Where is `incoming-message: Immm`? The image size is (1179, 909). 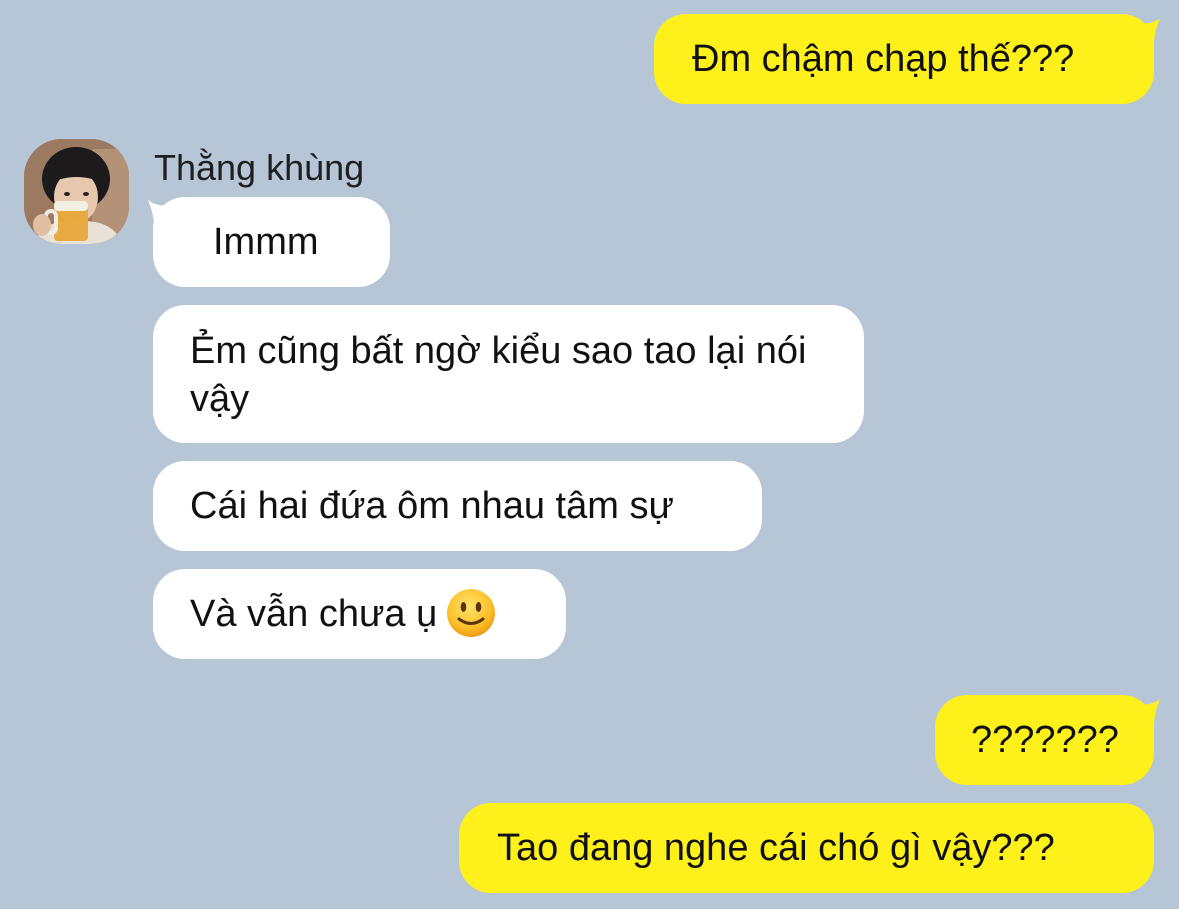 incoming-message: Immm is located at coordinates (271, 242).